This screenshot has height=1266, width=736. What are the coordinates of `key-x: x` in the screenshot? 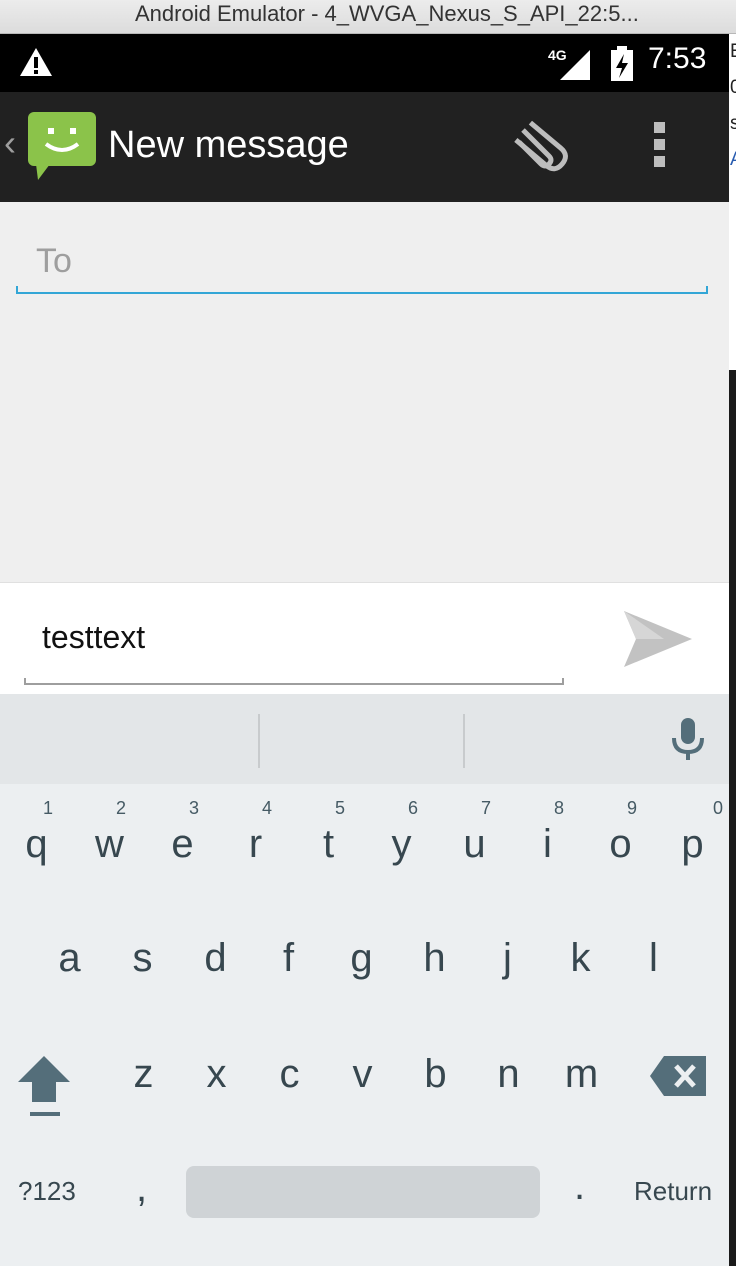 It's located at (216, 1078).